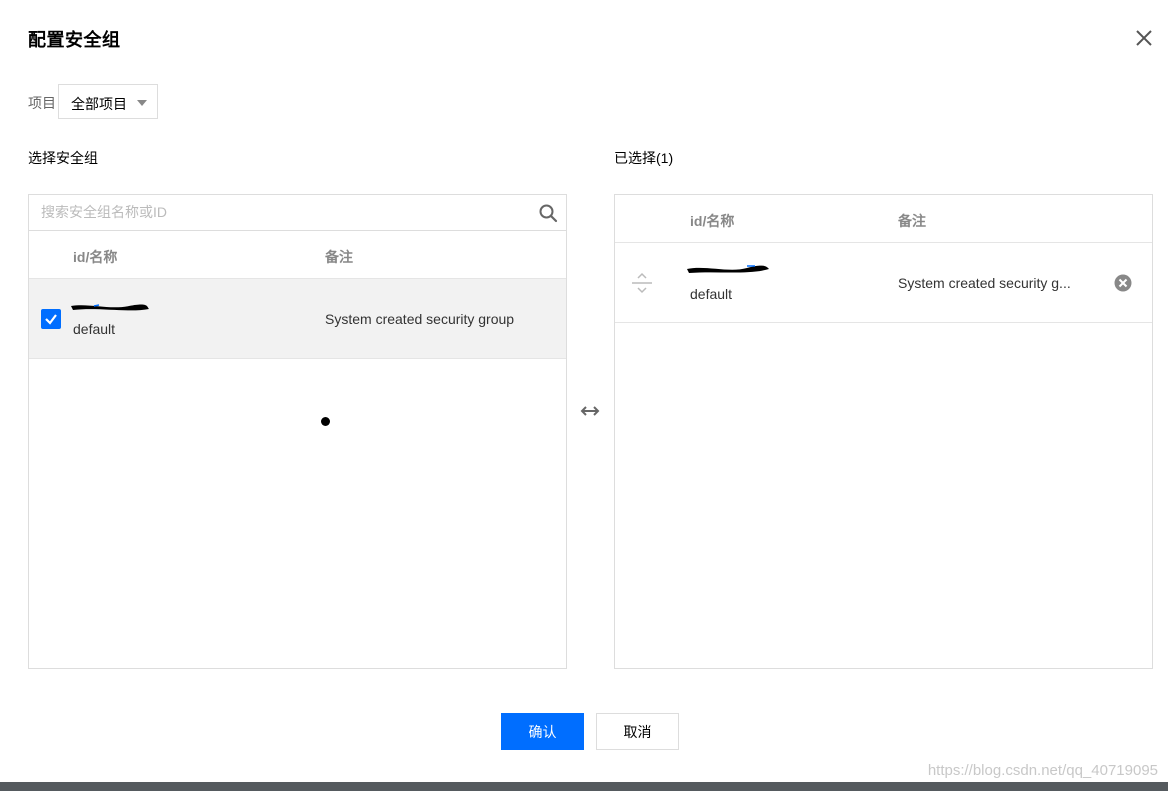  I want to click on project-label: 项目, so click(42, 103).